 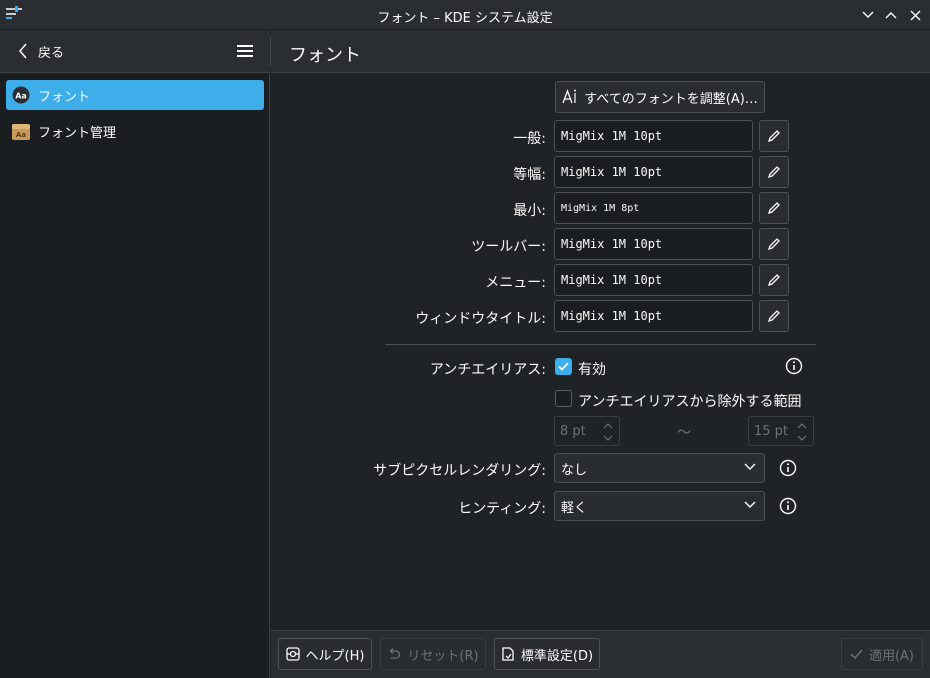 What do you see at coordinates (529, 211) in the screenshot?
I see `small-font-label: 最小:` at bounding box center [529, 211].